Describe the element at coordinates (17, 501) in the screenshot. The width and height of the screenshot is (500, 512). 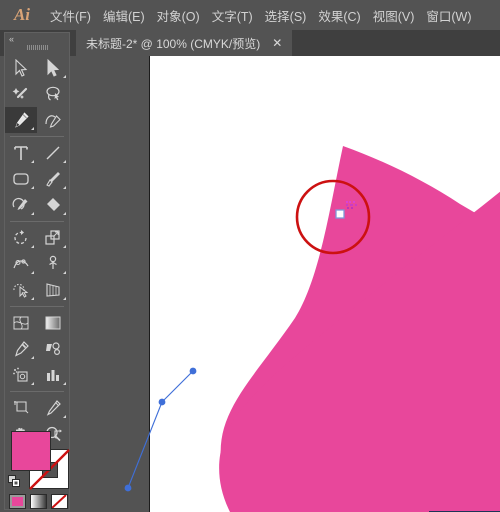
I see `color-mode-button` at that location.